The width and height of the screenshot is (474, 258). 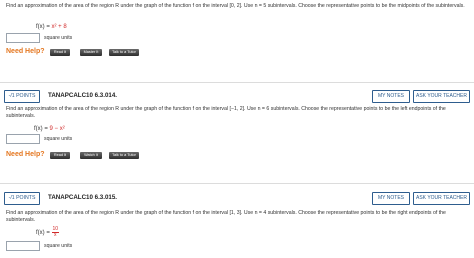 I want to click on master-it-button: Master It, so click(x=91, y=52).